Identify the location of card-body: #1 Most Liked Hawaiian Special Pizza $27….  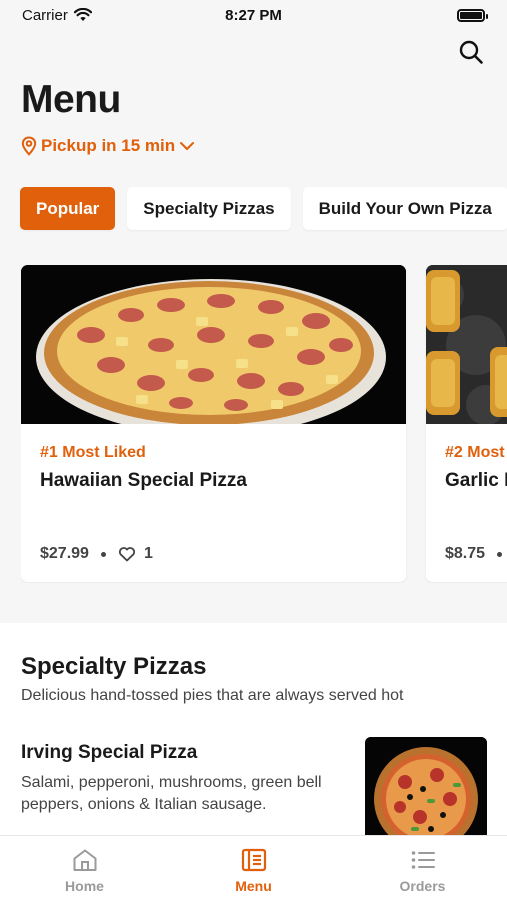
(213, 503).